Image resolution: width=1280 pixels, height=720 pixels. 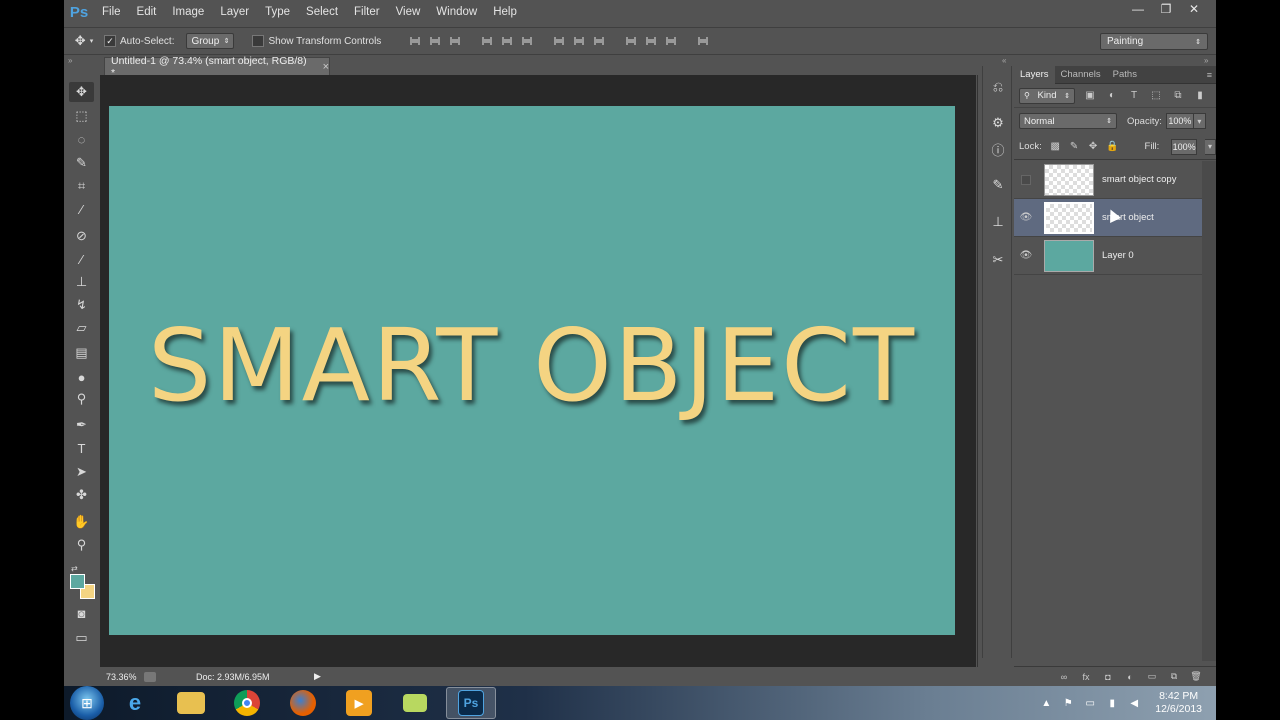 I want to click on layer-row-smart-object-copy: smart object copy, so click(x=1108, y=180).